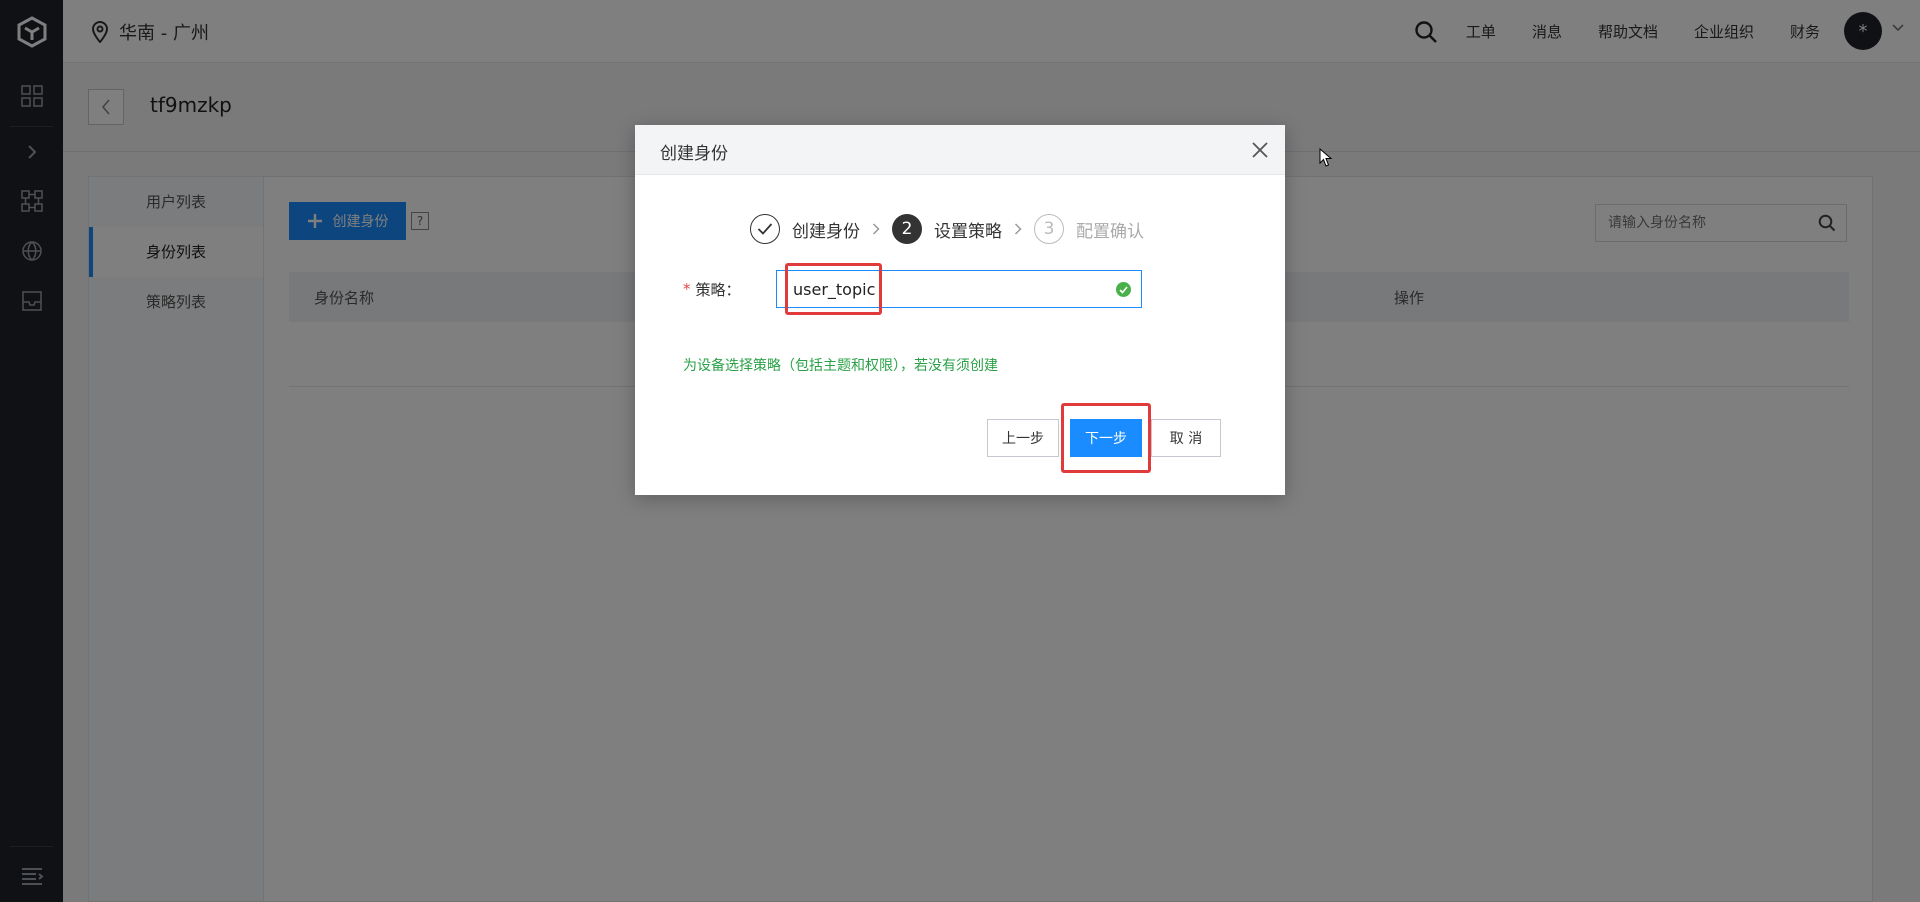 The image size is (1920, 902). What do you see at coordinates (694, 154) in the screenshot?
I see `dialog-title: 创建身份` at bounding box center [694, 154].